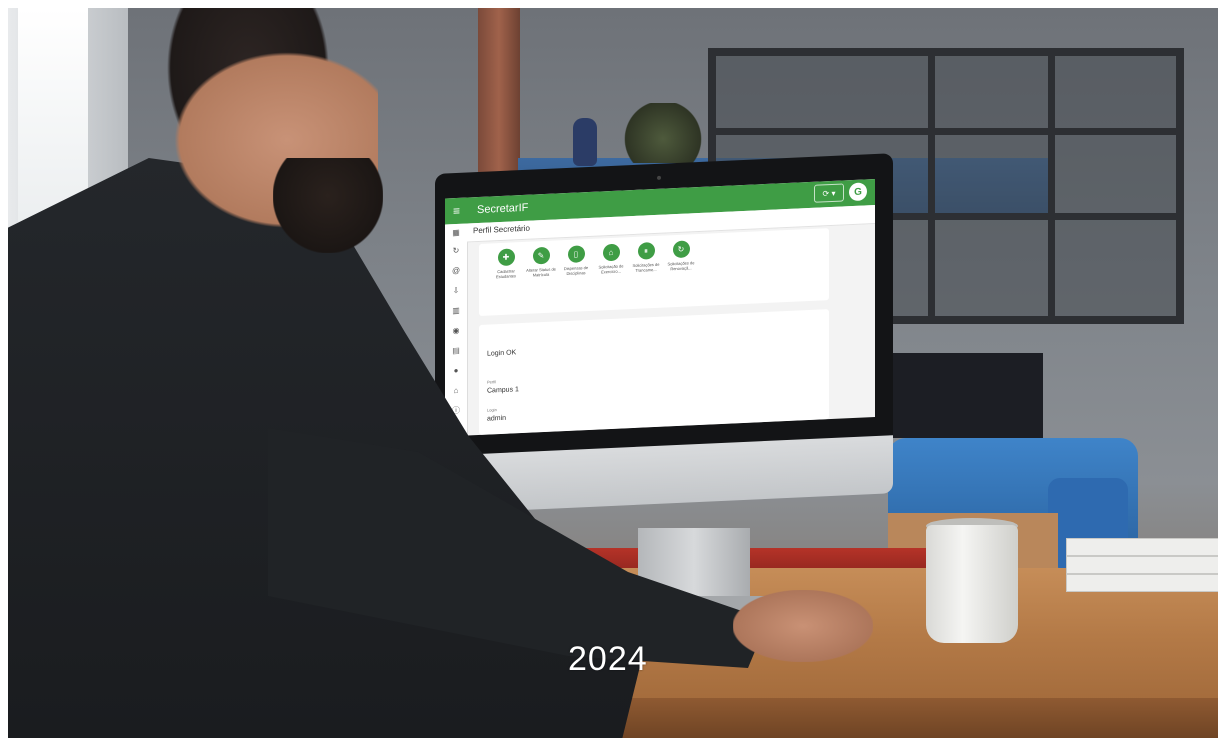  I want to click on page-title: Perfil Secretário, so click(501, 229).